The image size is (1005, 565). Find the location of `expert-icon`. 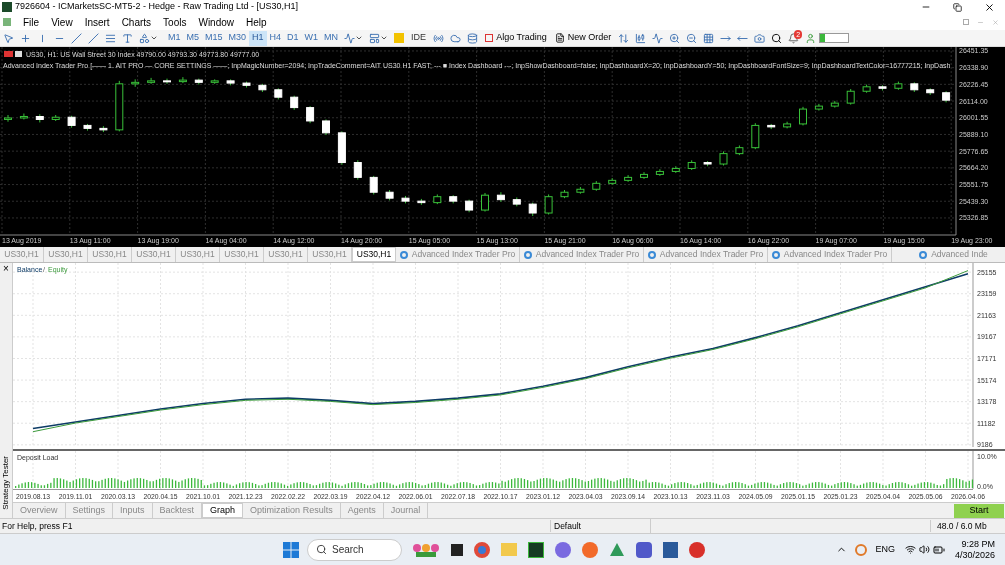

expert-icon is located at coordinates (527, 254).